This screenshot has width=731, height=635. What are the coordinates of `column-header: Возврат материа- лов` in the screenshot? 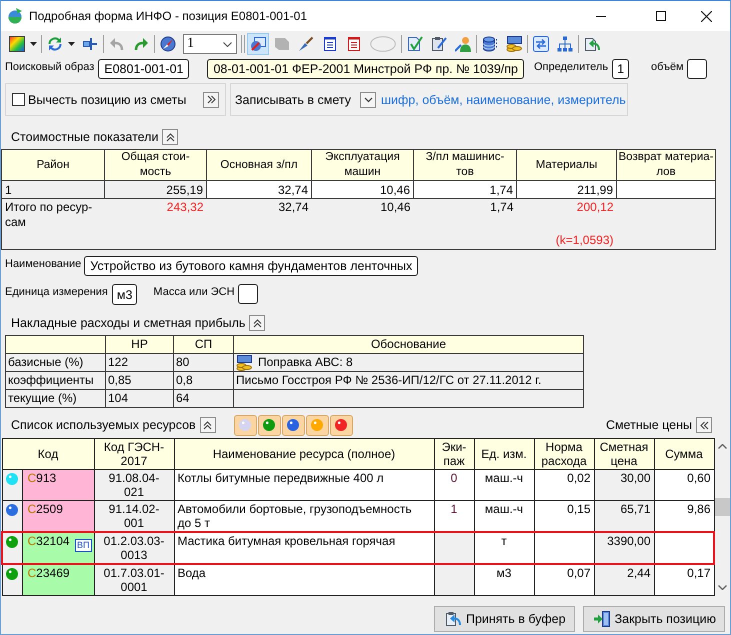 It's located at (666, 165).